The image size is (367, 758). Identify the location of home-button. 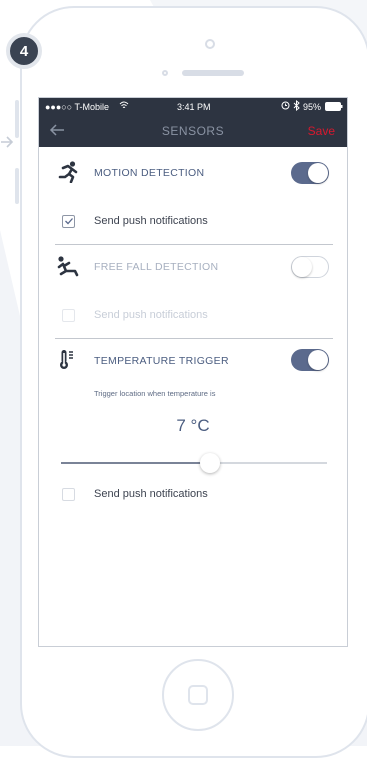
(198, 695).